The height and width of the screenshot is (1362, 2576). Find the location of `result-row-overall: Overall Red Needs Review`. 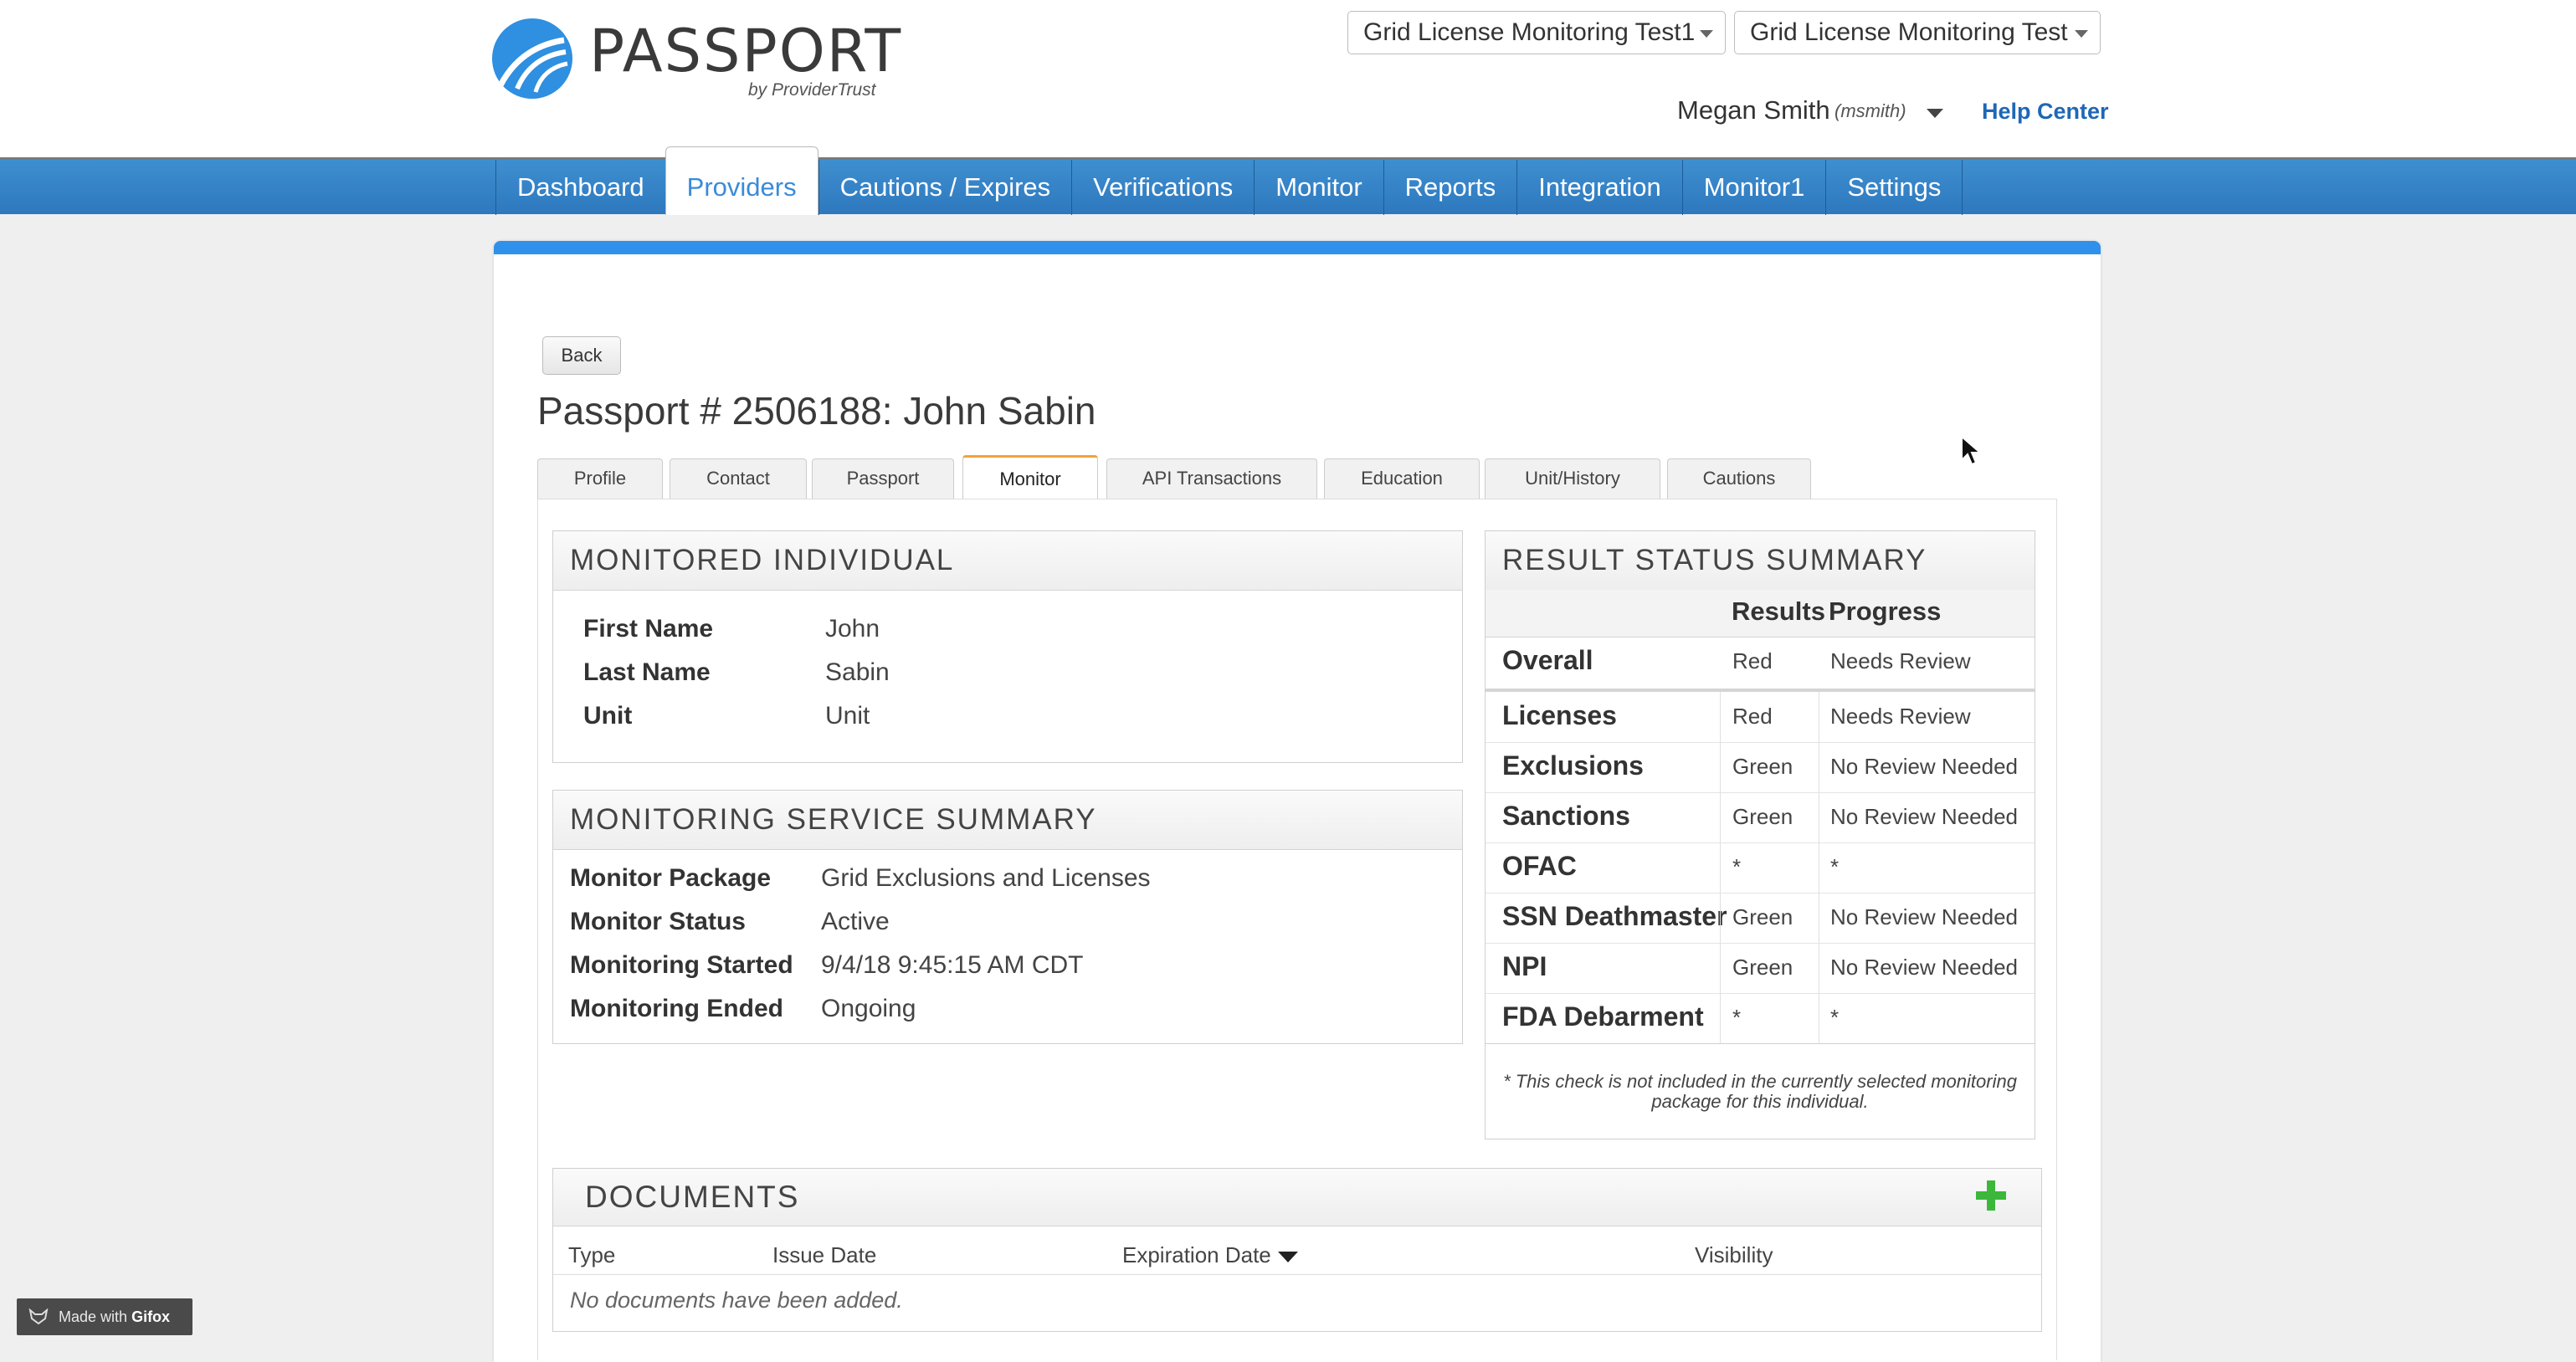

result-row-overall: Overall Red Needs Review is located at coordinates (1760, 664).